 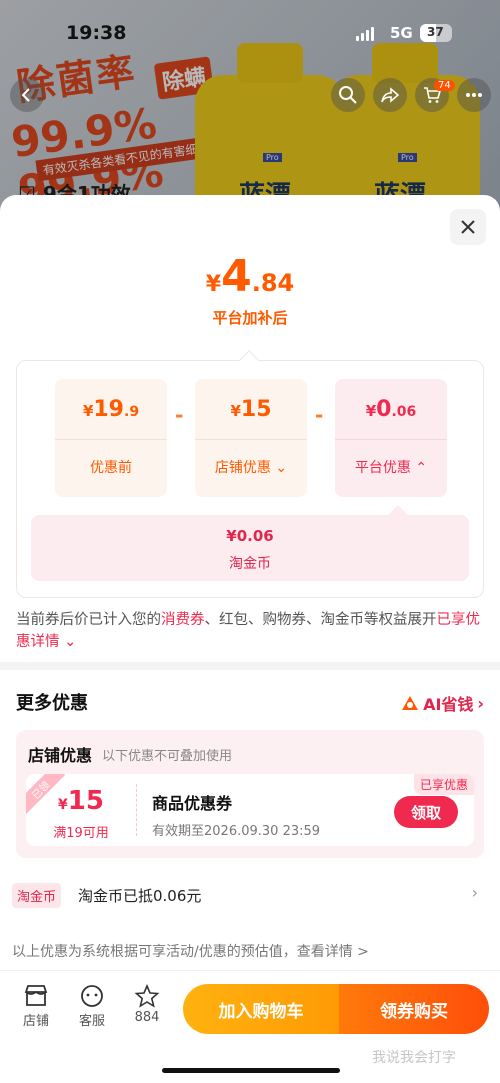 I want to click on signal-icon, so click(x=365, y=34).